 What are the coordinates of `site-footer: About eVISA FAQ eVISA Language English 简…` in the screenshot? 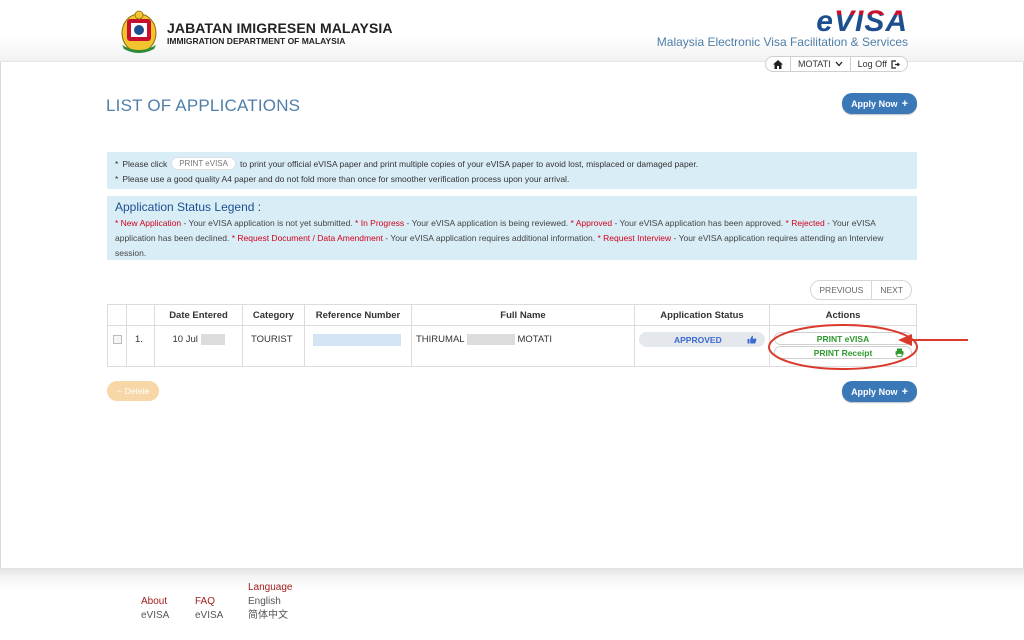 It's located at (512, 604).